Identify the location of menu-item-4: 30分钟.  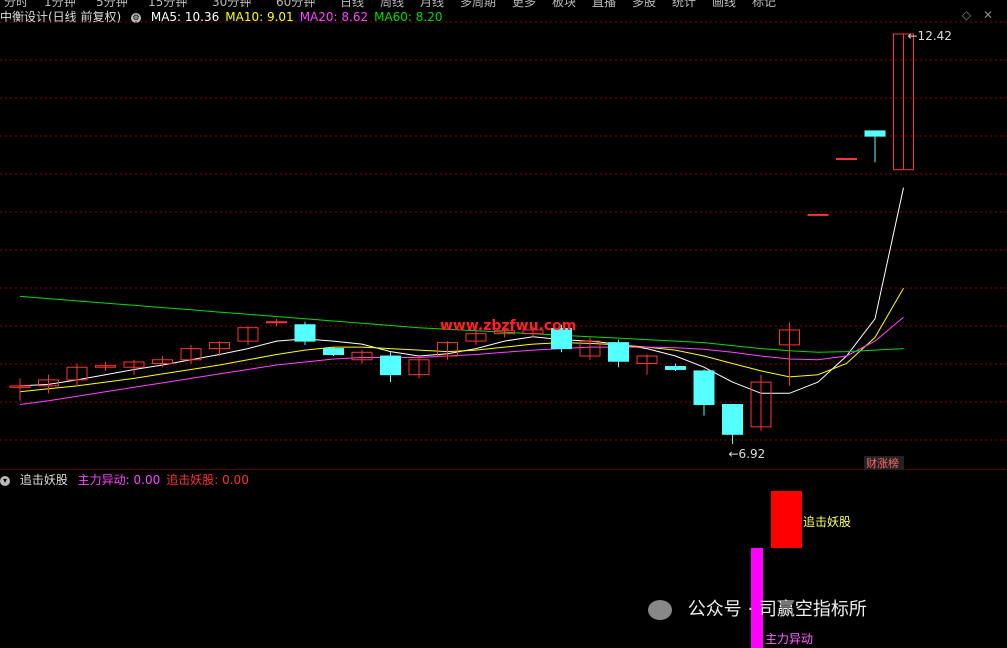
(231, 4).